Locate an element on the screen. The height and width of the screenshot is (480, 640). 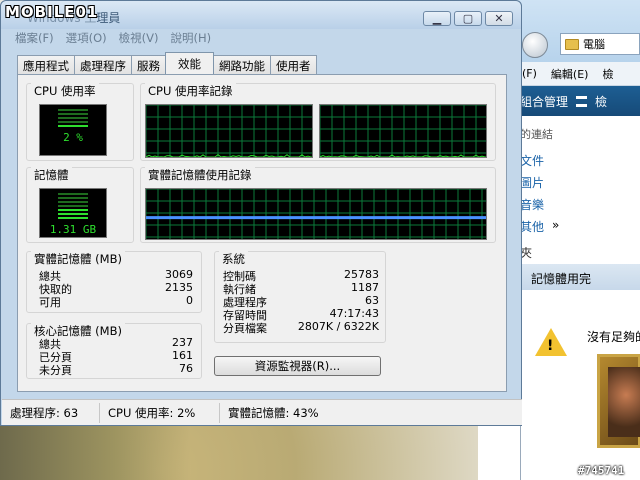
menu-options: 選項(O) is located at coordinates (86, 38).